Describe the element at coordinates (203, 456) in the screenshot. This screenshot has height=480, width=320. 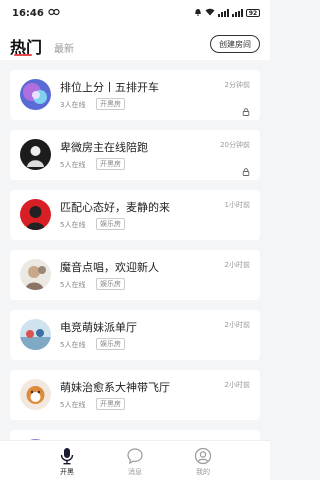
I see `user-icon` at that location.